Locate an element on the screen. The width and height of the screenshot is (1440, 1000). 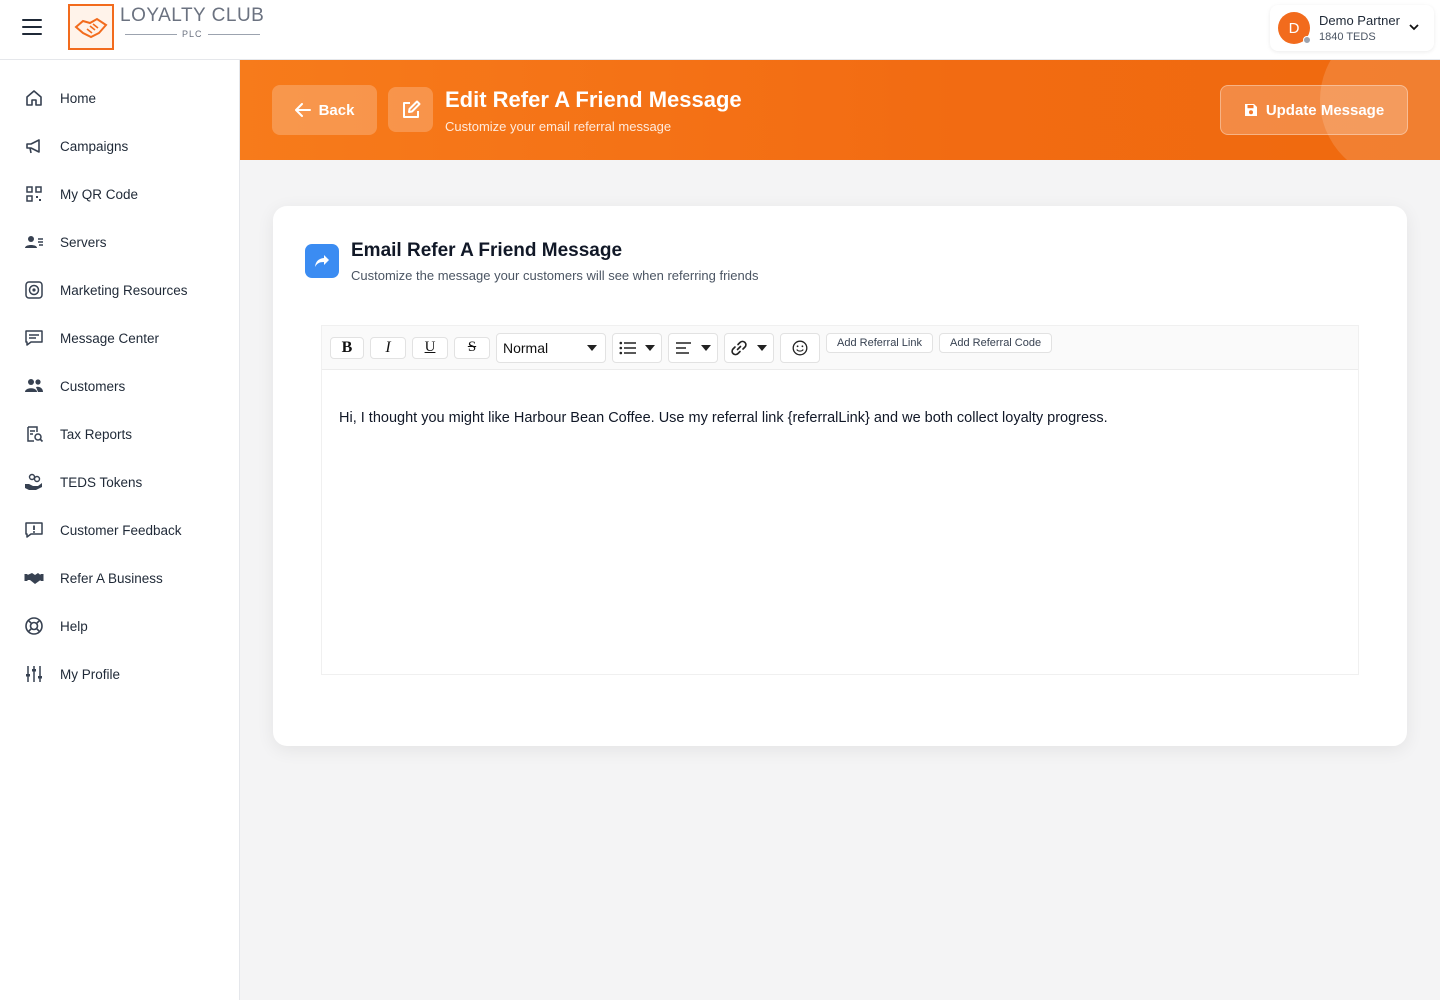
sidebar-item-label: Tax Reports is located at coordinates (96, 434).